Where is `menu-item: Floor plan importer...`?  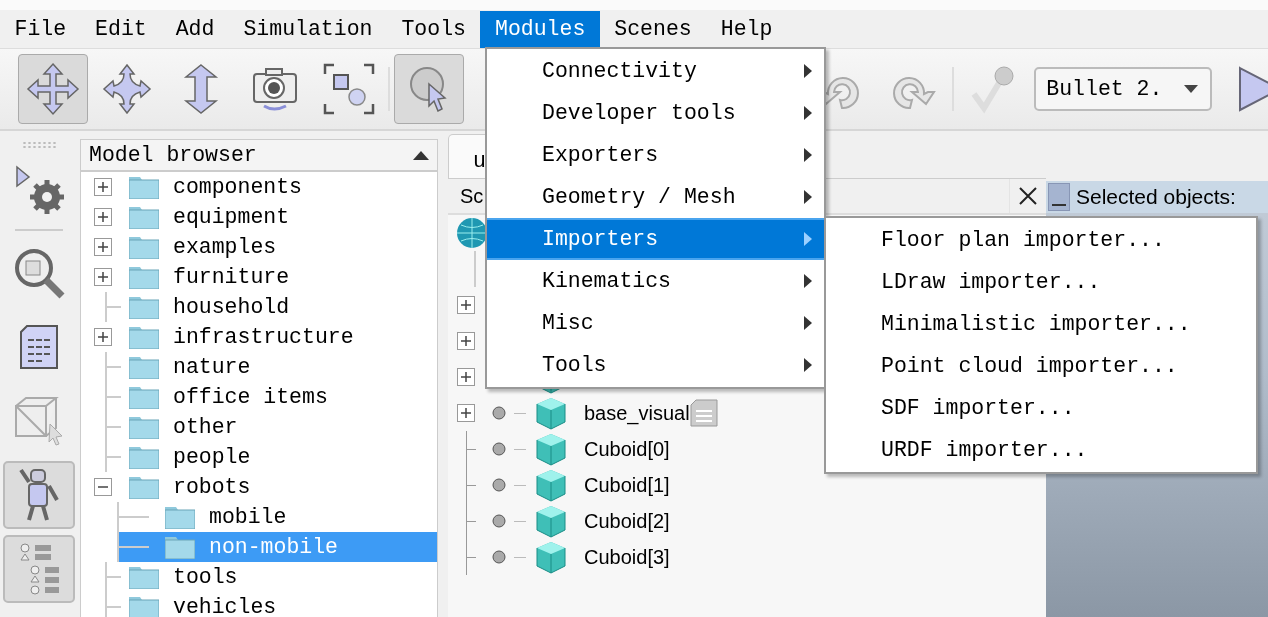 menu-item: Floor plan importer... is located at coordinates (1041, 240).